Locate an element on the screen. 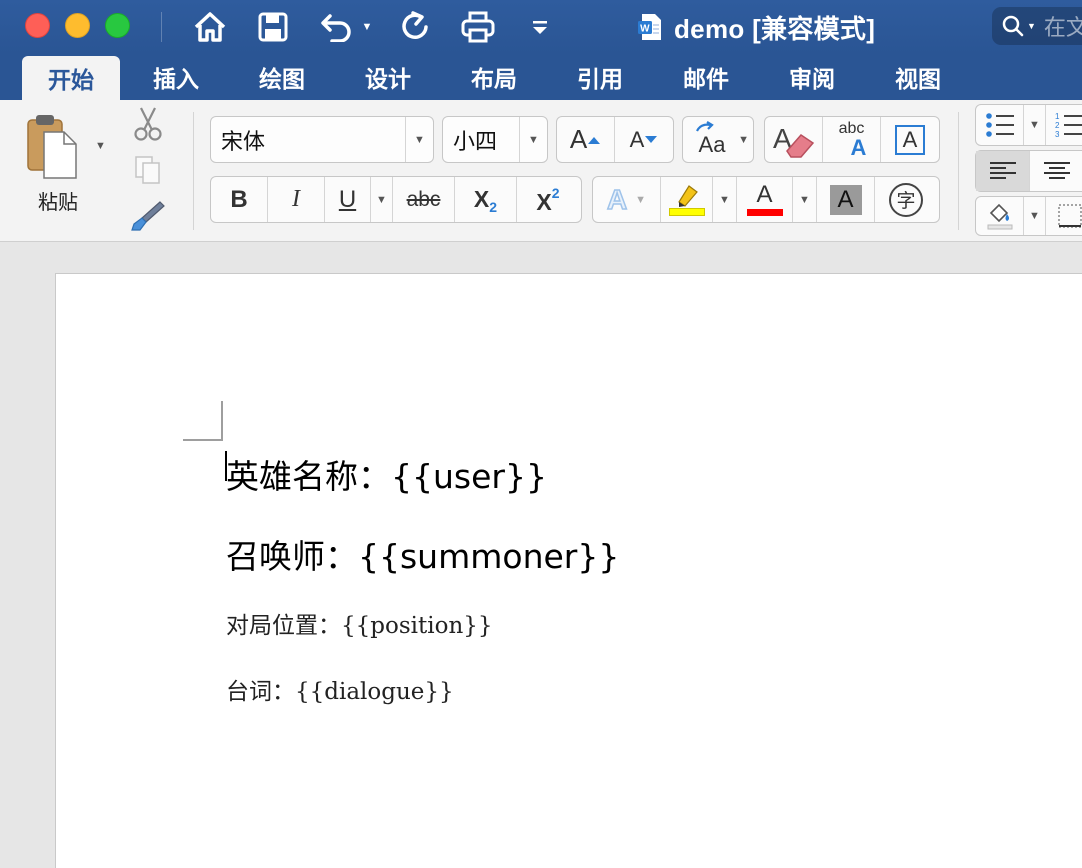  underline-dropdown-button: ▼ is located at coordinates (382, 199).